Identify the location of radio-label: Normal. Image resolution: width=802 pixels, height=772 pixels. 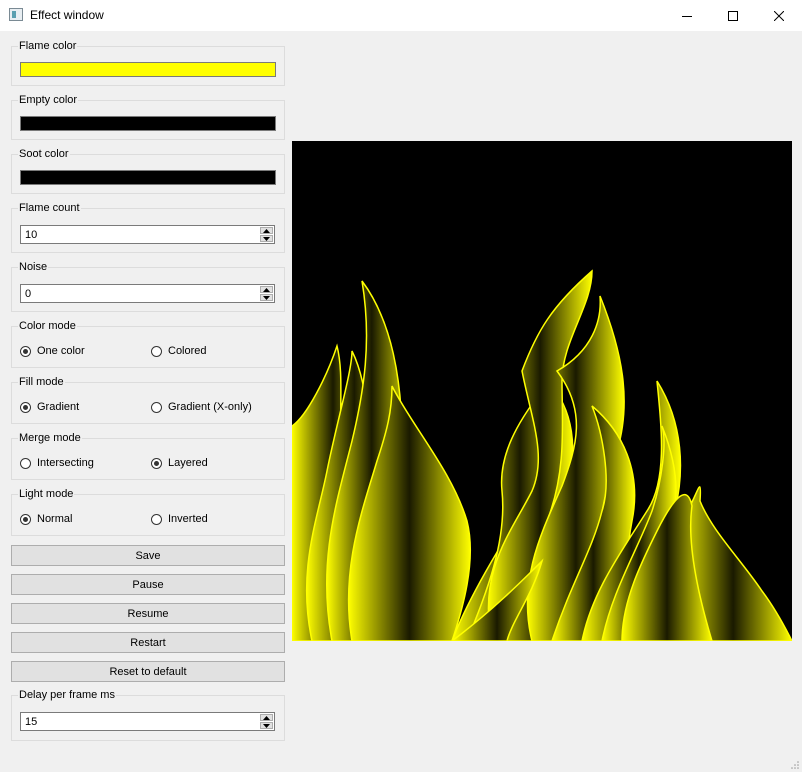
(55, 519).